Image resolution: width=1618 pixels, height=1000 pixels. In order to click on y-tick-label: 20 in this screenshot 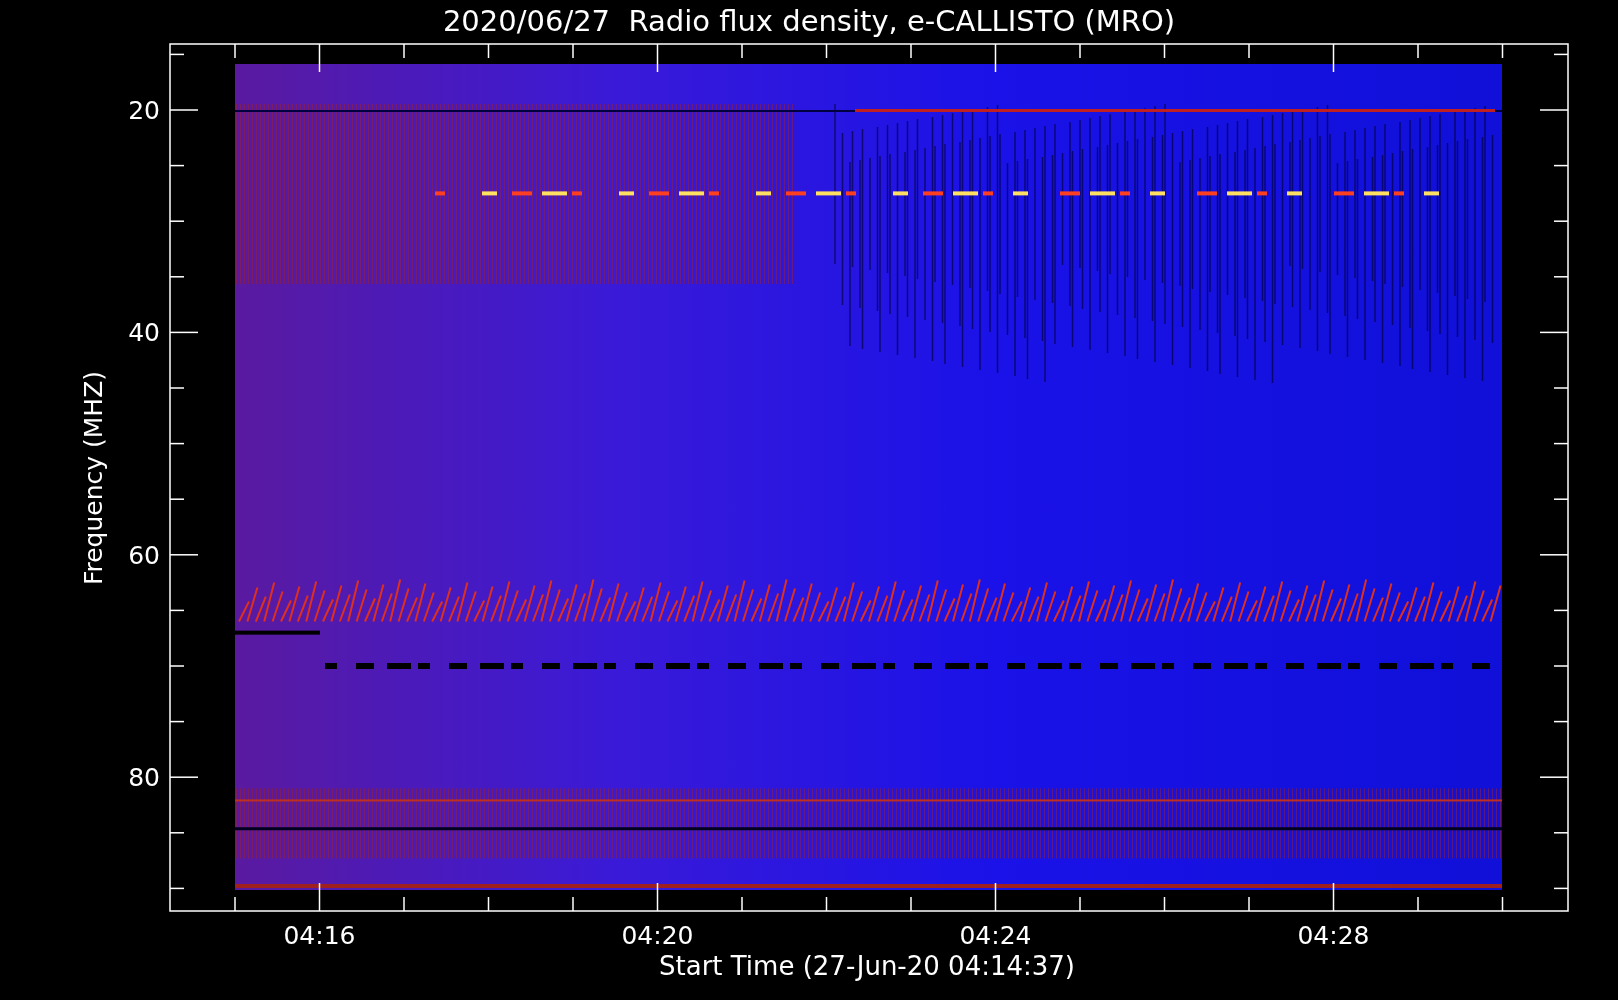, I will do `click(144, 110)`.